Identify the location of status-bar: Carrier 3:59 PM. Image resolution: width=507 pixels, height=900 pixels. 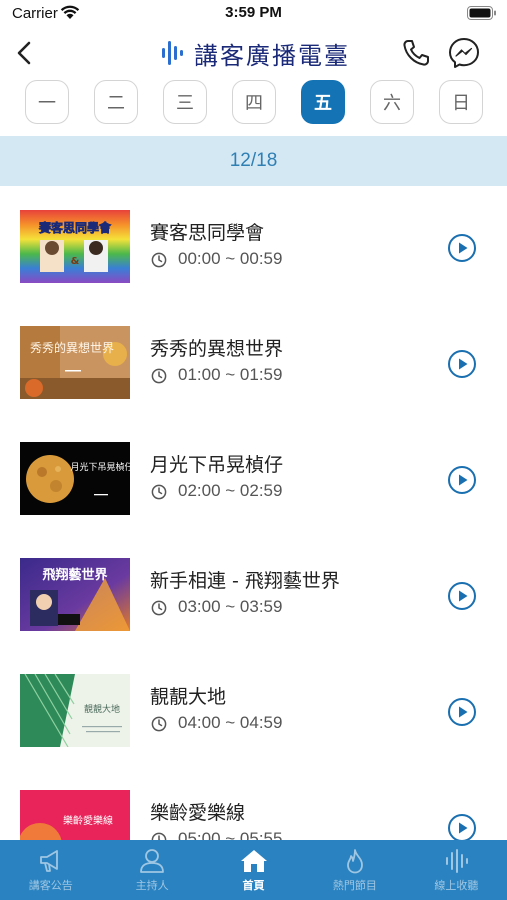
(253, 14).